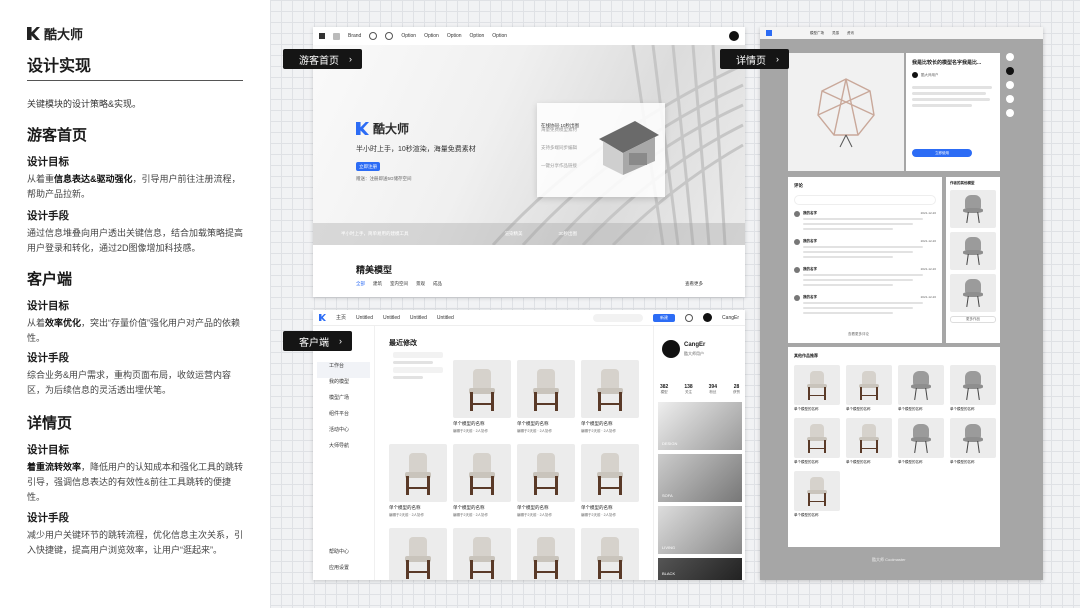 The height and width of the screenshot is (608, 1080). I want to click on feature-item: 一键分享作品链接, so click(569, 172).